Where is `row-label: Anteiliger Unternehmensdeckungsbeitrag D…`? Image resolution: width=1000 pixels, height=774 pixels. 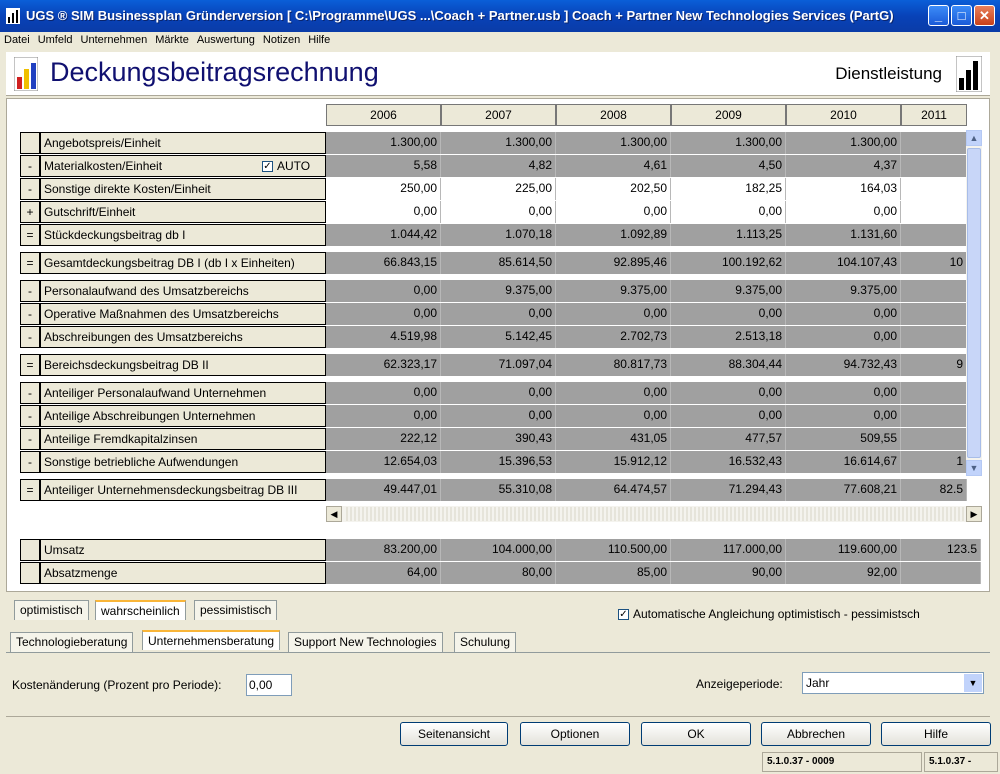 row-label: Anteiliger Unternehmensdeckungsbeitrag D… is located at coordinates (183, 490).